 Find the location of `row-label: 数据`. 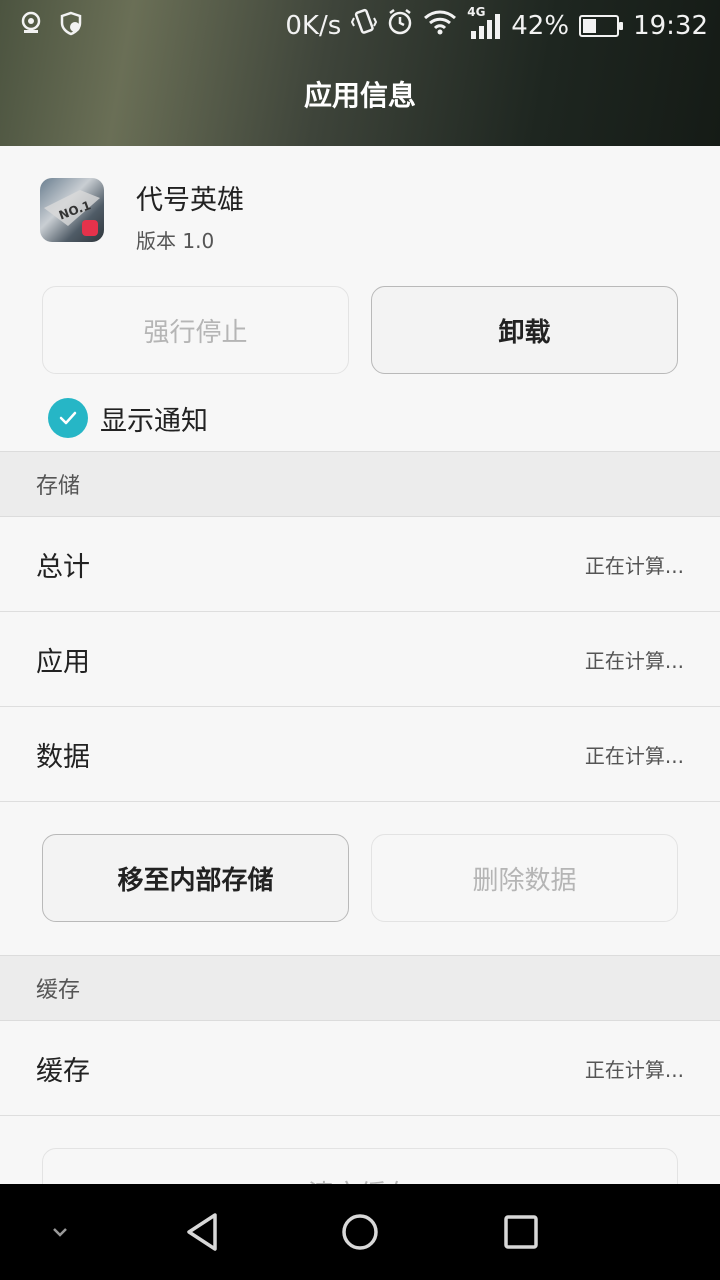

row-label: 数据 is located at coordinates (63, 757).